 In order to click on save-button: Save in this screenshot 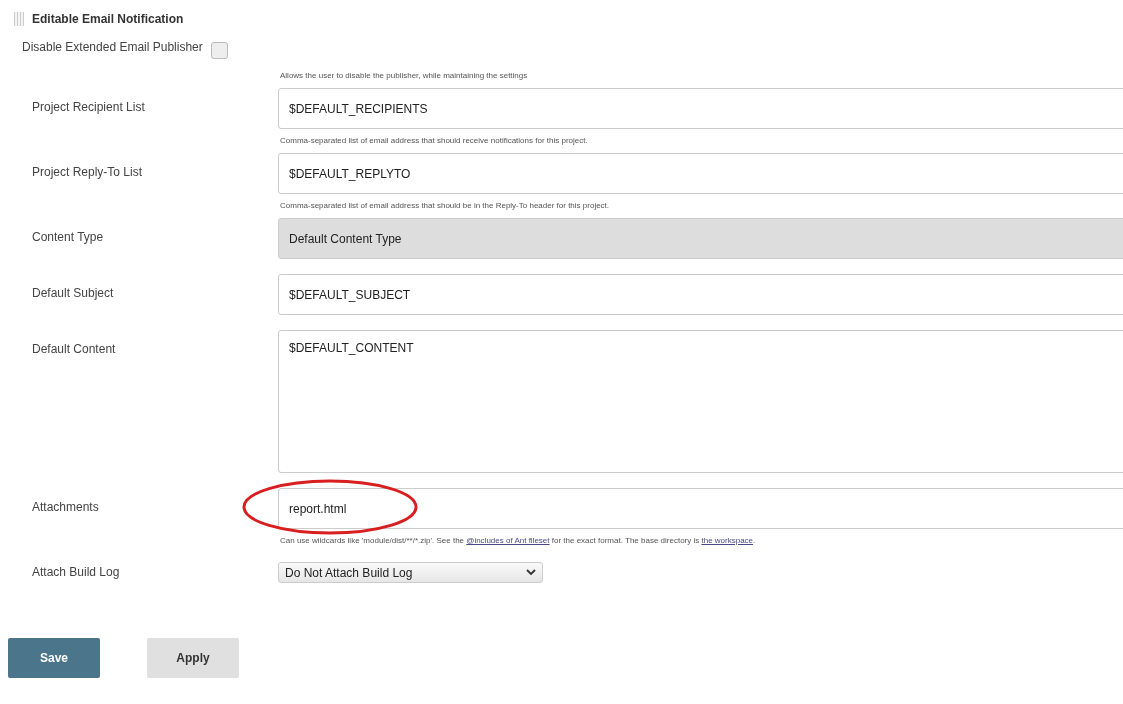, I will do `click(54, 658)`.